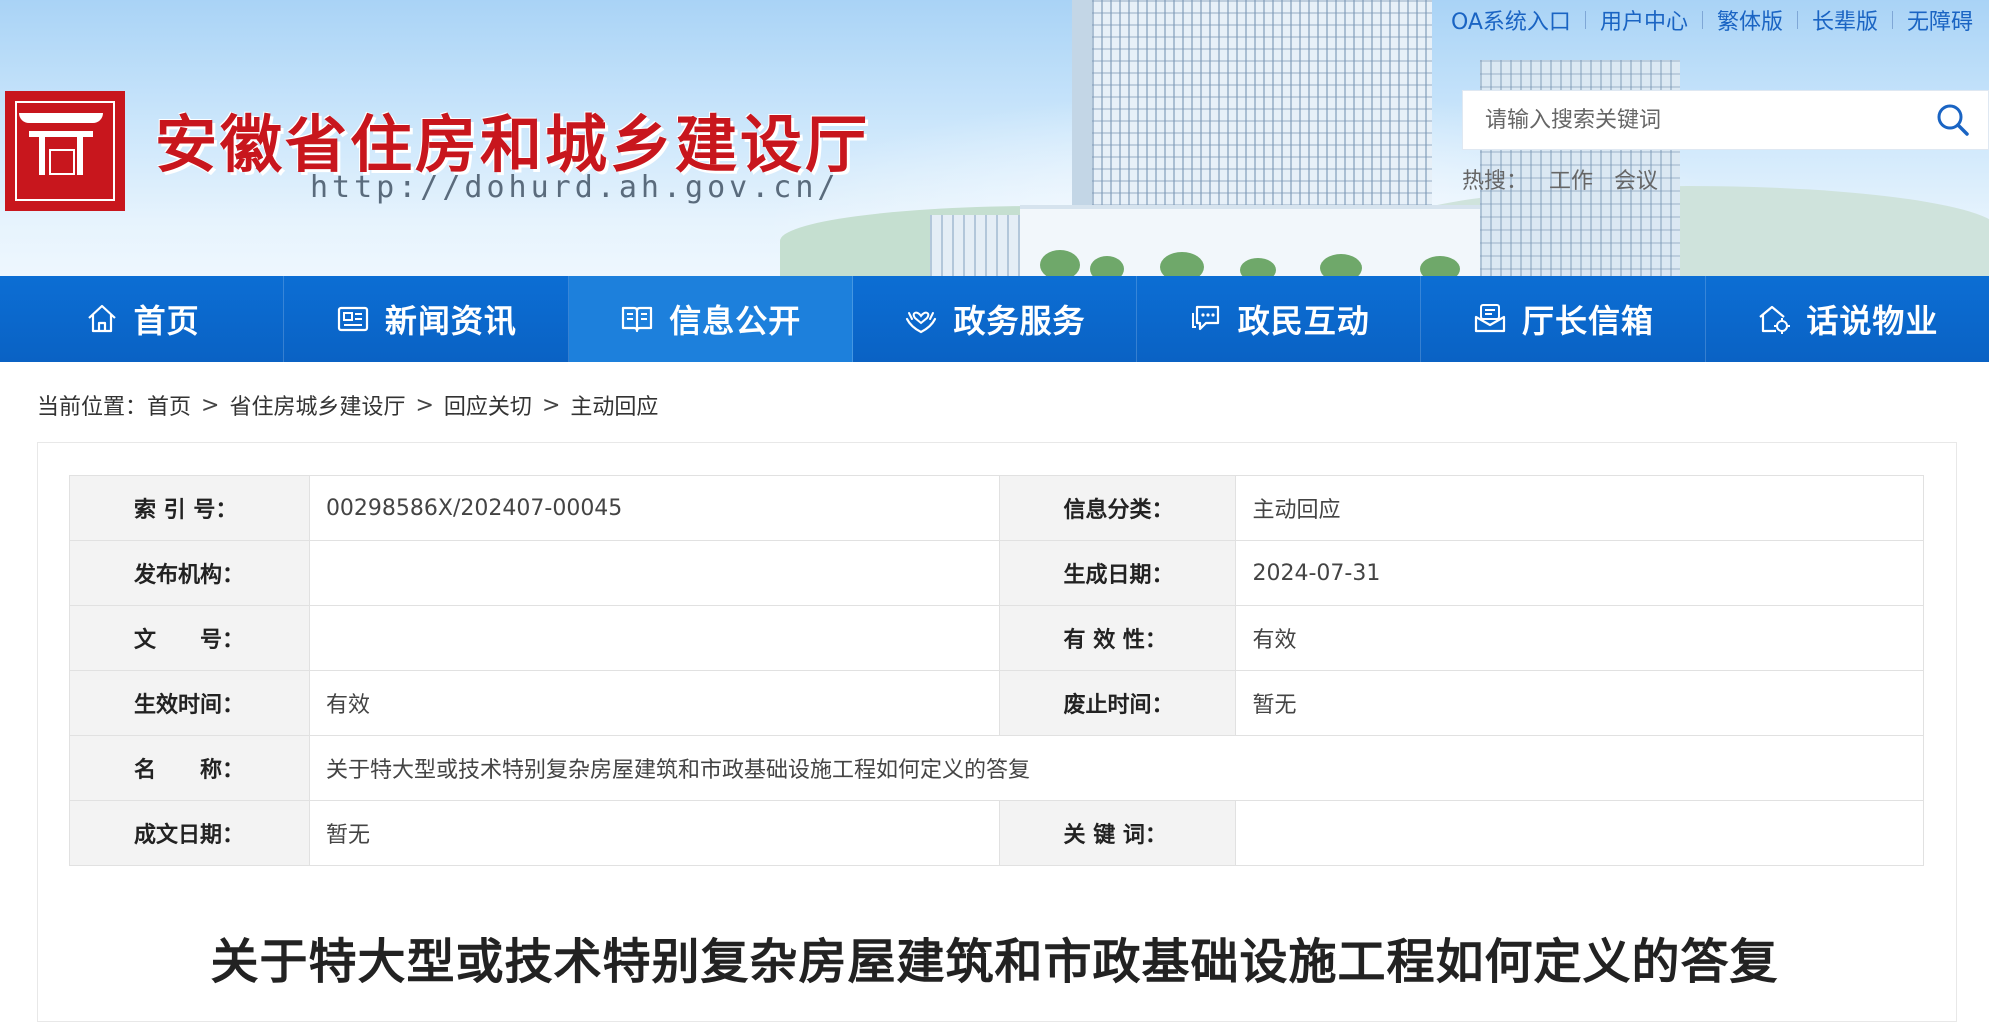 The height and width of the screenshot is (1022, 1989). What do you see at coordinates (1117, 703) in the screenshot?
I see `expiry-time-label: 废止时间：` at bounding box center [1117, 703].